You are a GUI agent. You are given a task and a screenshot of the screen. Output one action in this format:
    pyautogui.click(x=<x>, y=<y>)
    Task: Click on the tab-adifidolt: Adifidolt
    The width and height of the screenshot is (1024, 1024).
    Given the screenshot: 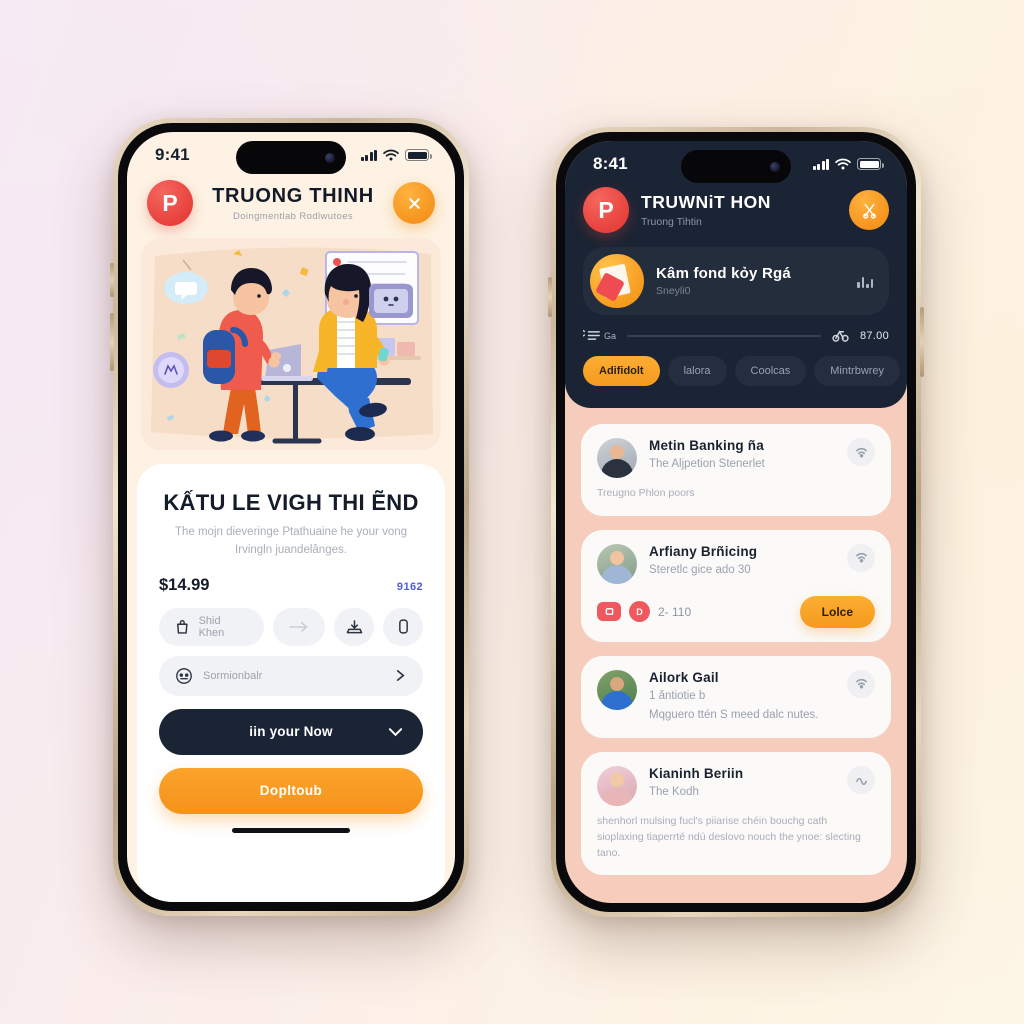 What is the action you would take?
    pyautogui.click(x=621, y=371)
    